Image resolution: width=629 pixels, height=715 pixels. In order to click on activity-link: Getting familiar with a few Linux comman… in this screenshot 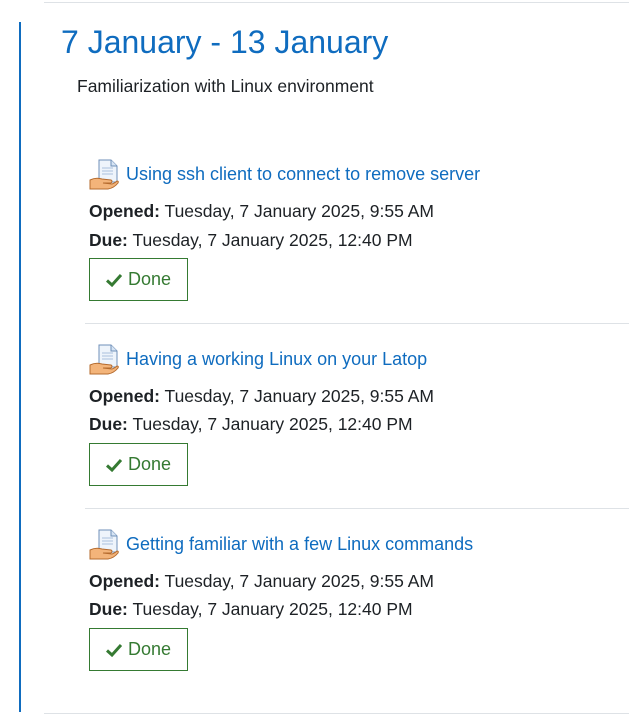, I will do `click(299, 544)`.